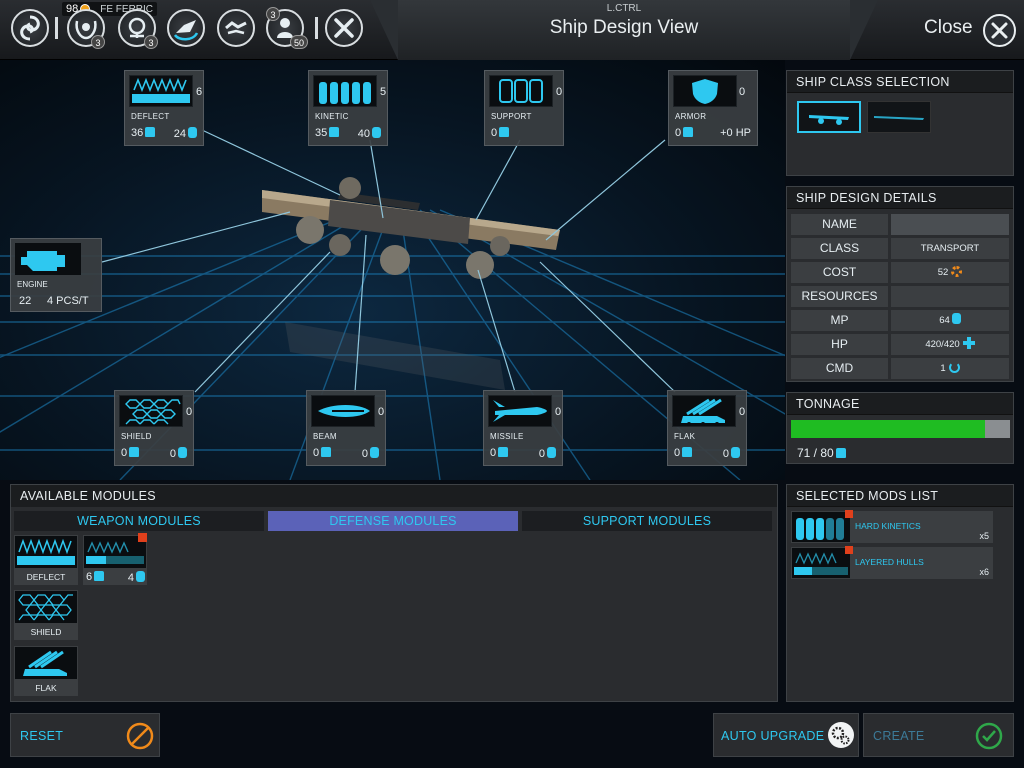  I want to click on detail-row-class: CLASS TRANSPORT, so click(900, 248).